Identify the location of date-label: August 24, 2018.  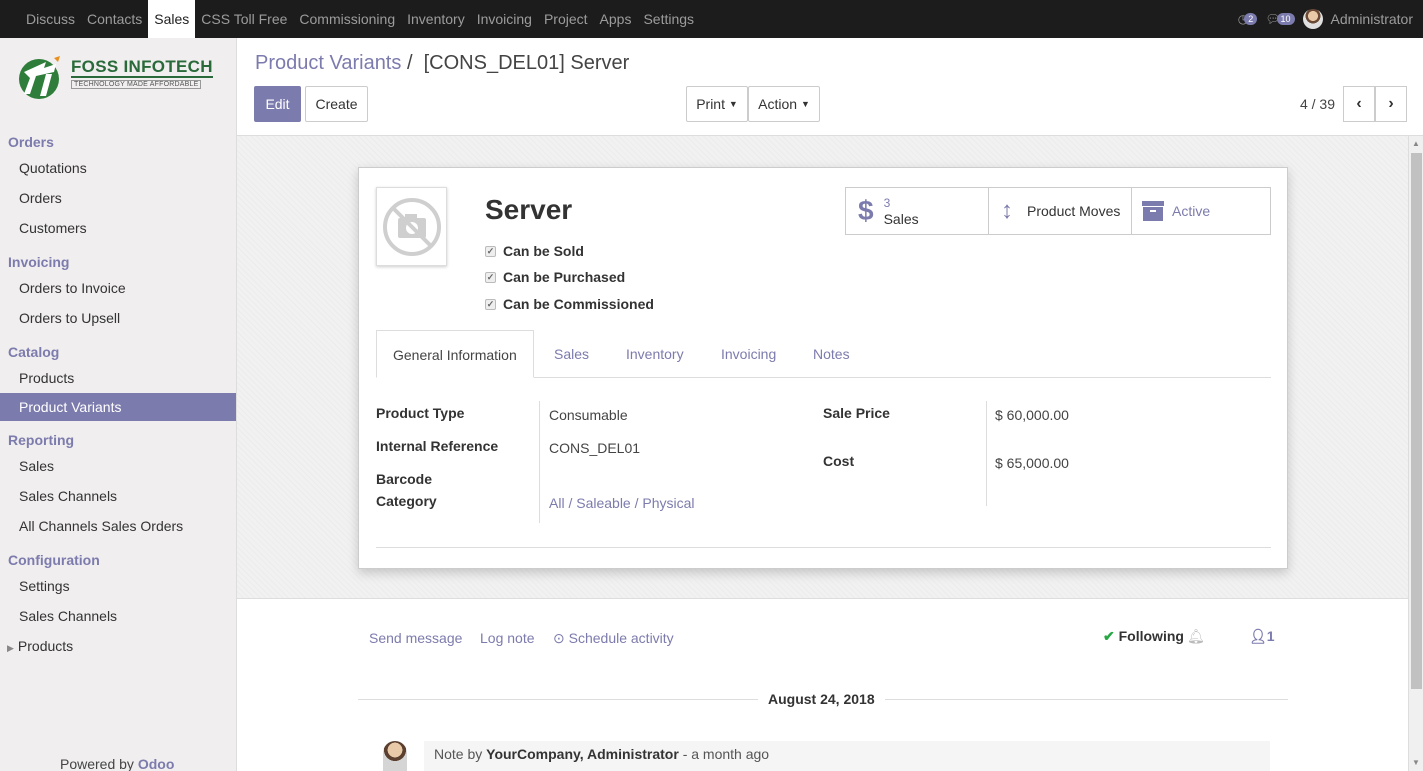
(821, 699).